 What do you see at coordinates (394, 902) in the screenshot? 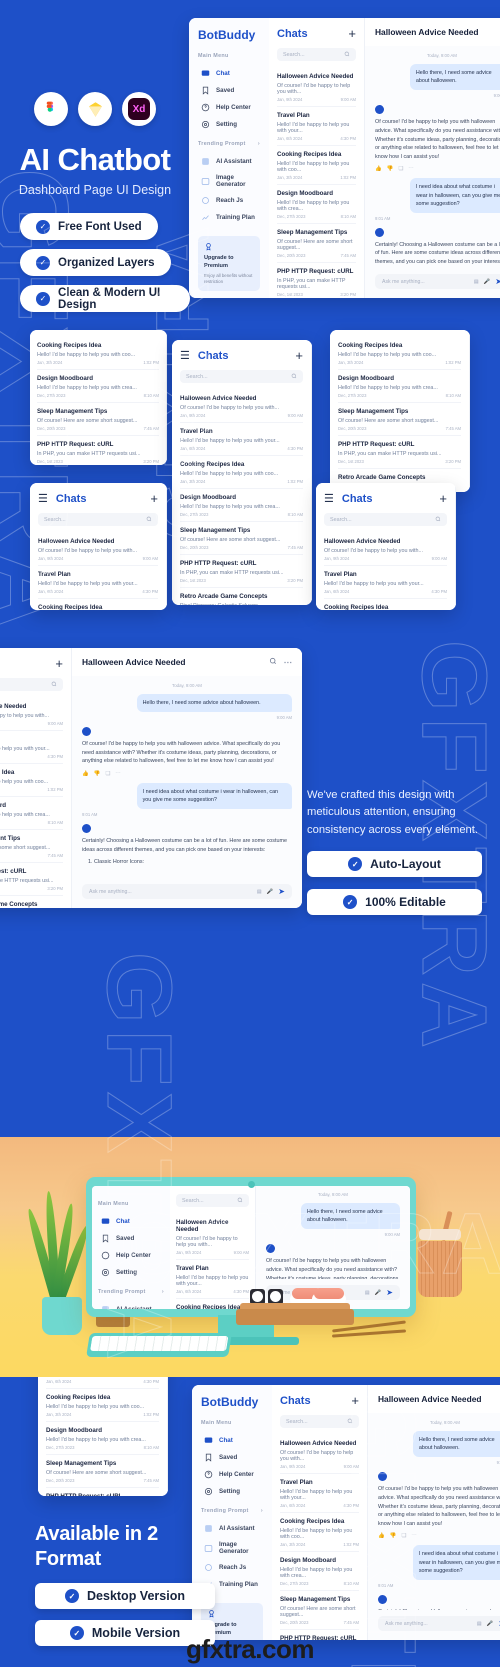
I see `editable-button: ✓ 100% Editable` at bounding box center [394, 902].